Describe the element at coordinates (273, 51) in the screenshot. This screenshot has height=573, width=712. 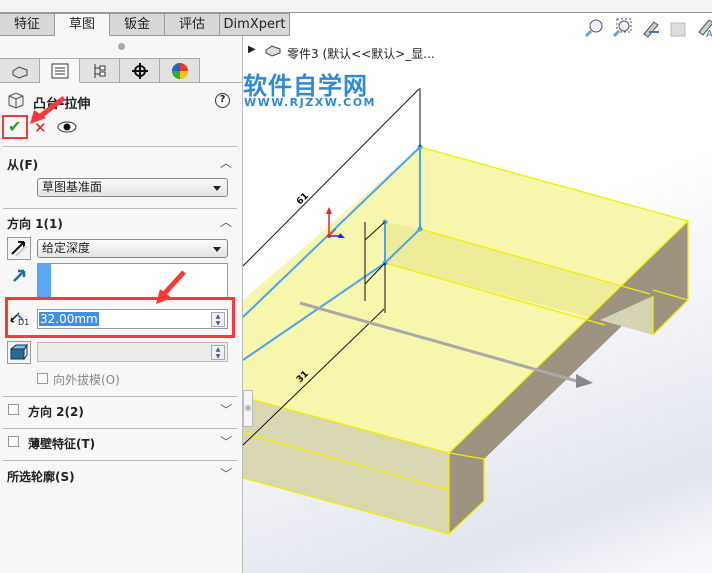
I see `part-icon` at that location.